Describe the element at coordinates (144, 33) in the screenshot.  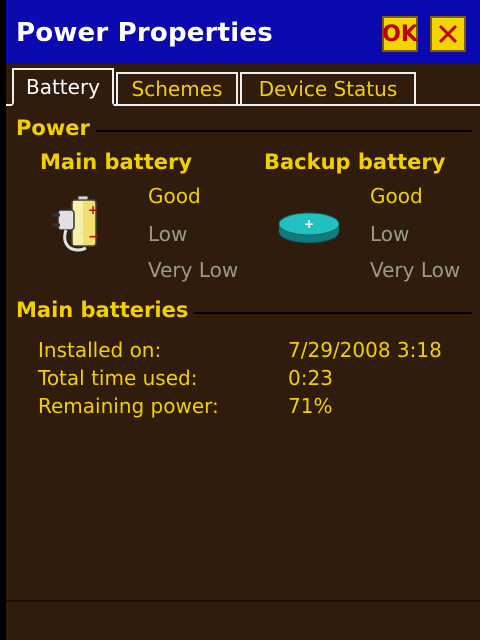
I see `window-title: Power Properties` at that location.